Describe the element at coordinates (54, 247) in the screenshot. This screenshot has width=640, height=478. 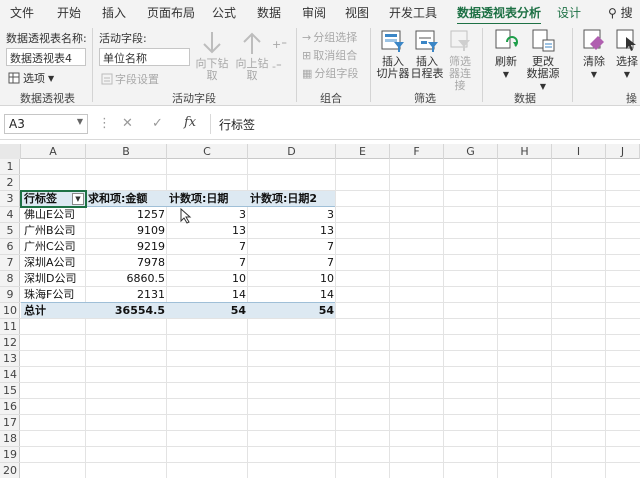
I see `pivot-row-label: 广州C公司` at that location.